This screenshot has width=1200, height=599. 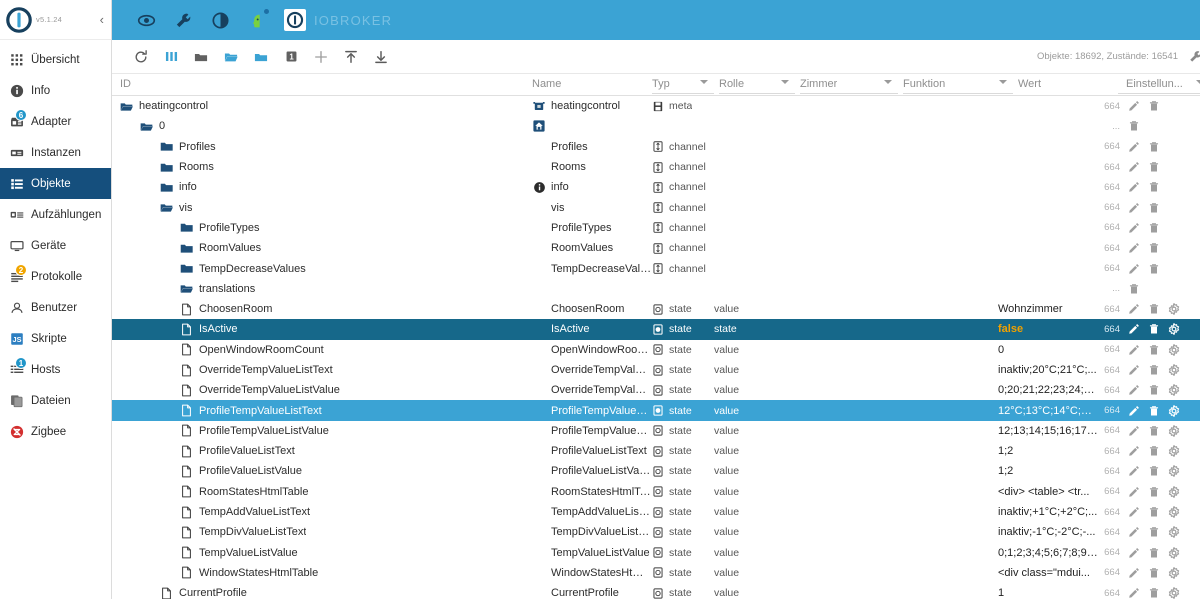 I want to click on add-object-plus-icon, so click(x=321, y=57).